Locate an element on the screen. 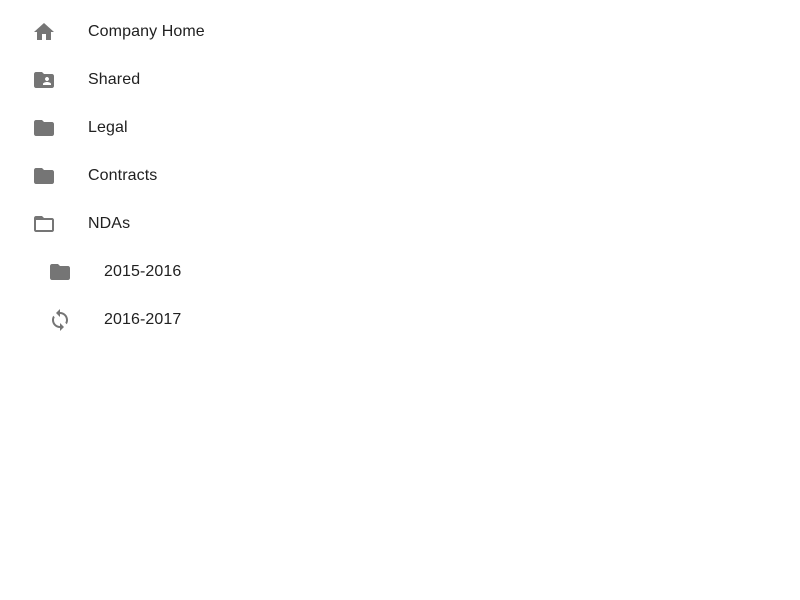  tree-item-label: 2016-2017 is located at coordinates (143, 319).